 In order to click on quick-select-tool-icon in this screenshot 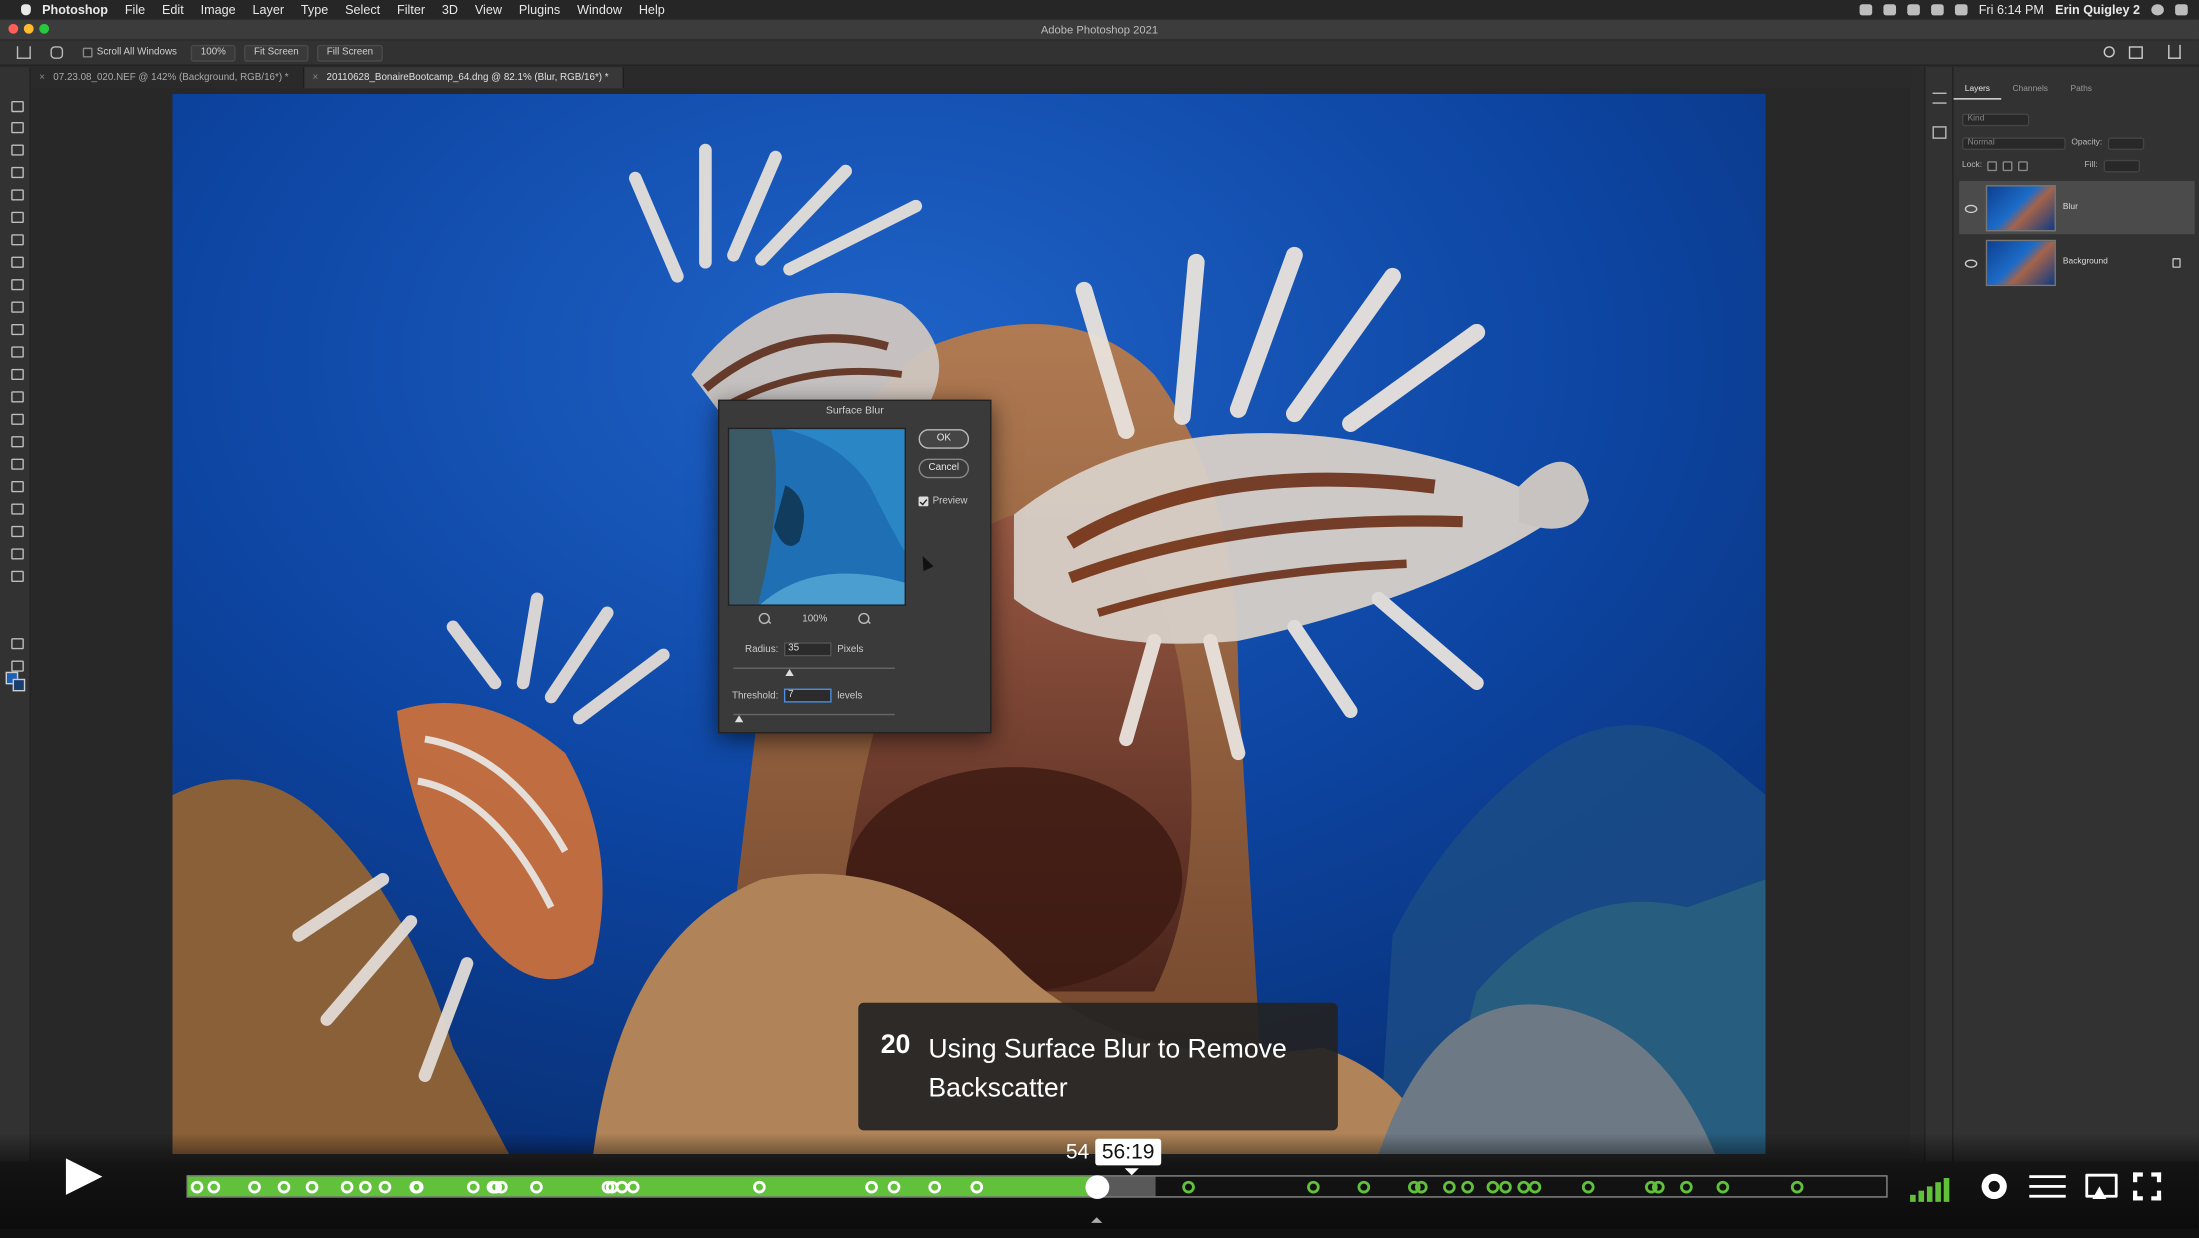, I will do `click(16, 171)`.